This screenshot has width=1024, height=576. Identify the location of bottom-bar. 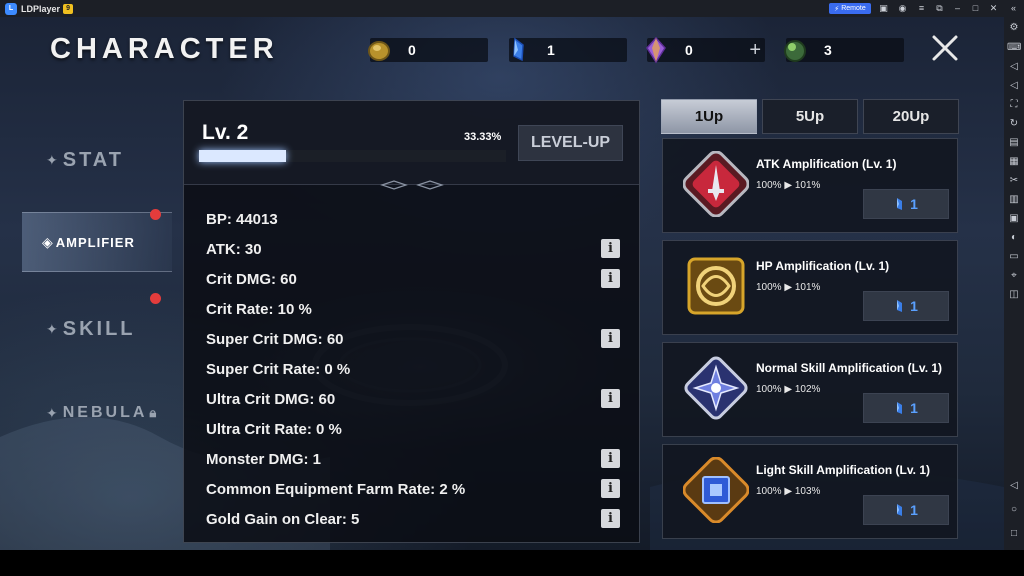
(512, 563).